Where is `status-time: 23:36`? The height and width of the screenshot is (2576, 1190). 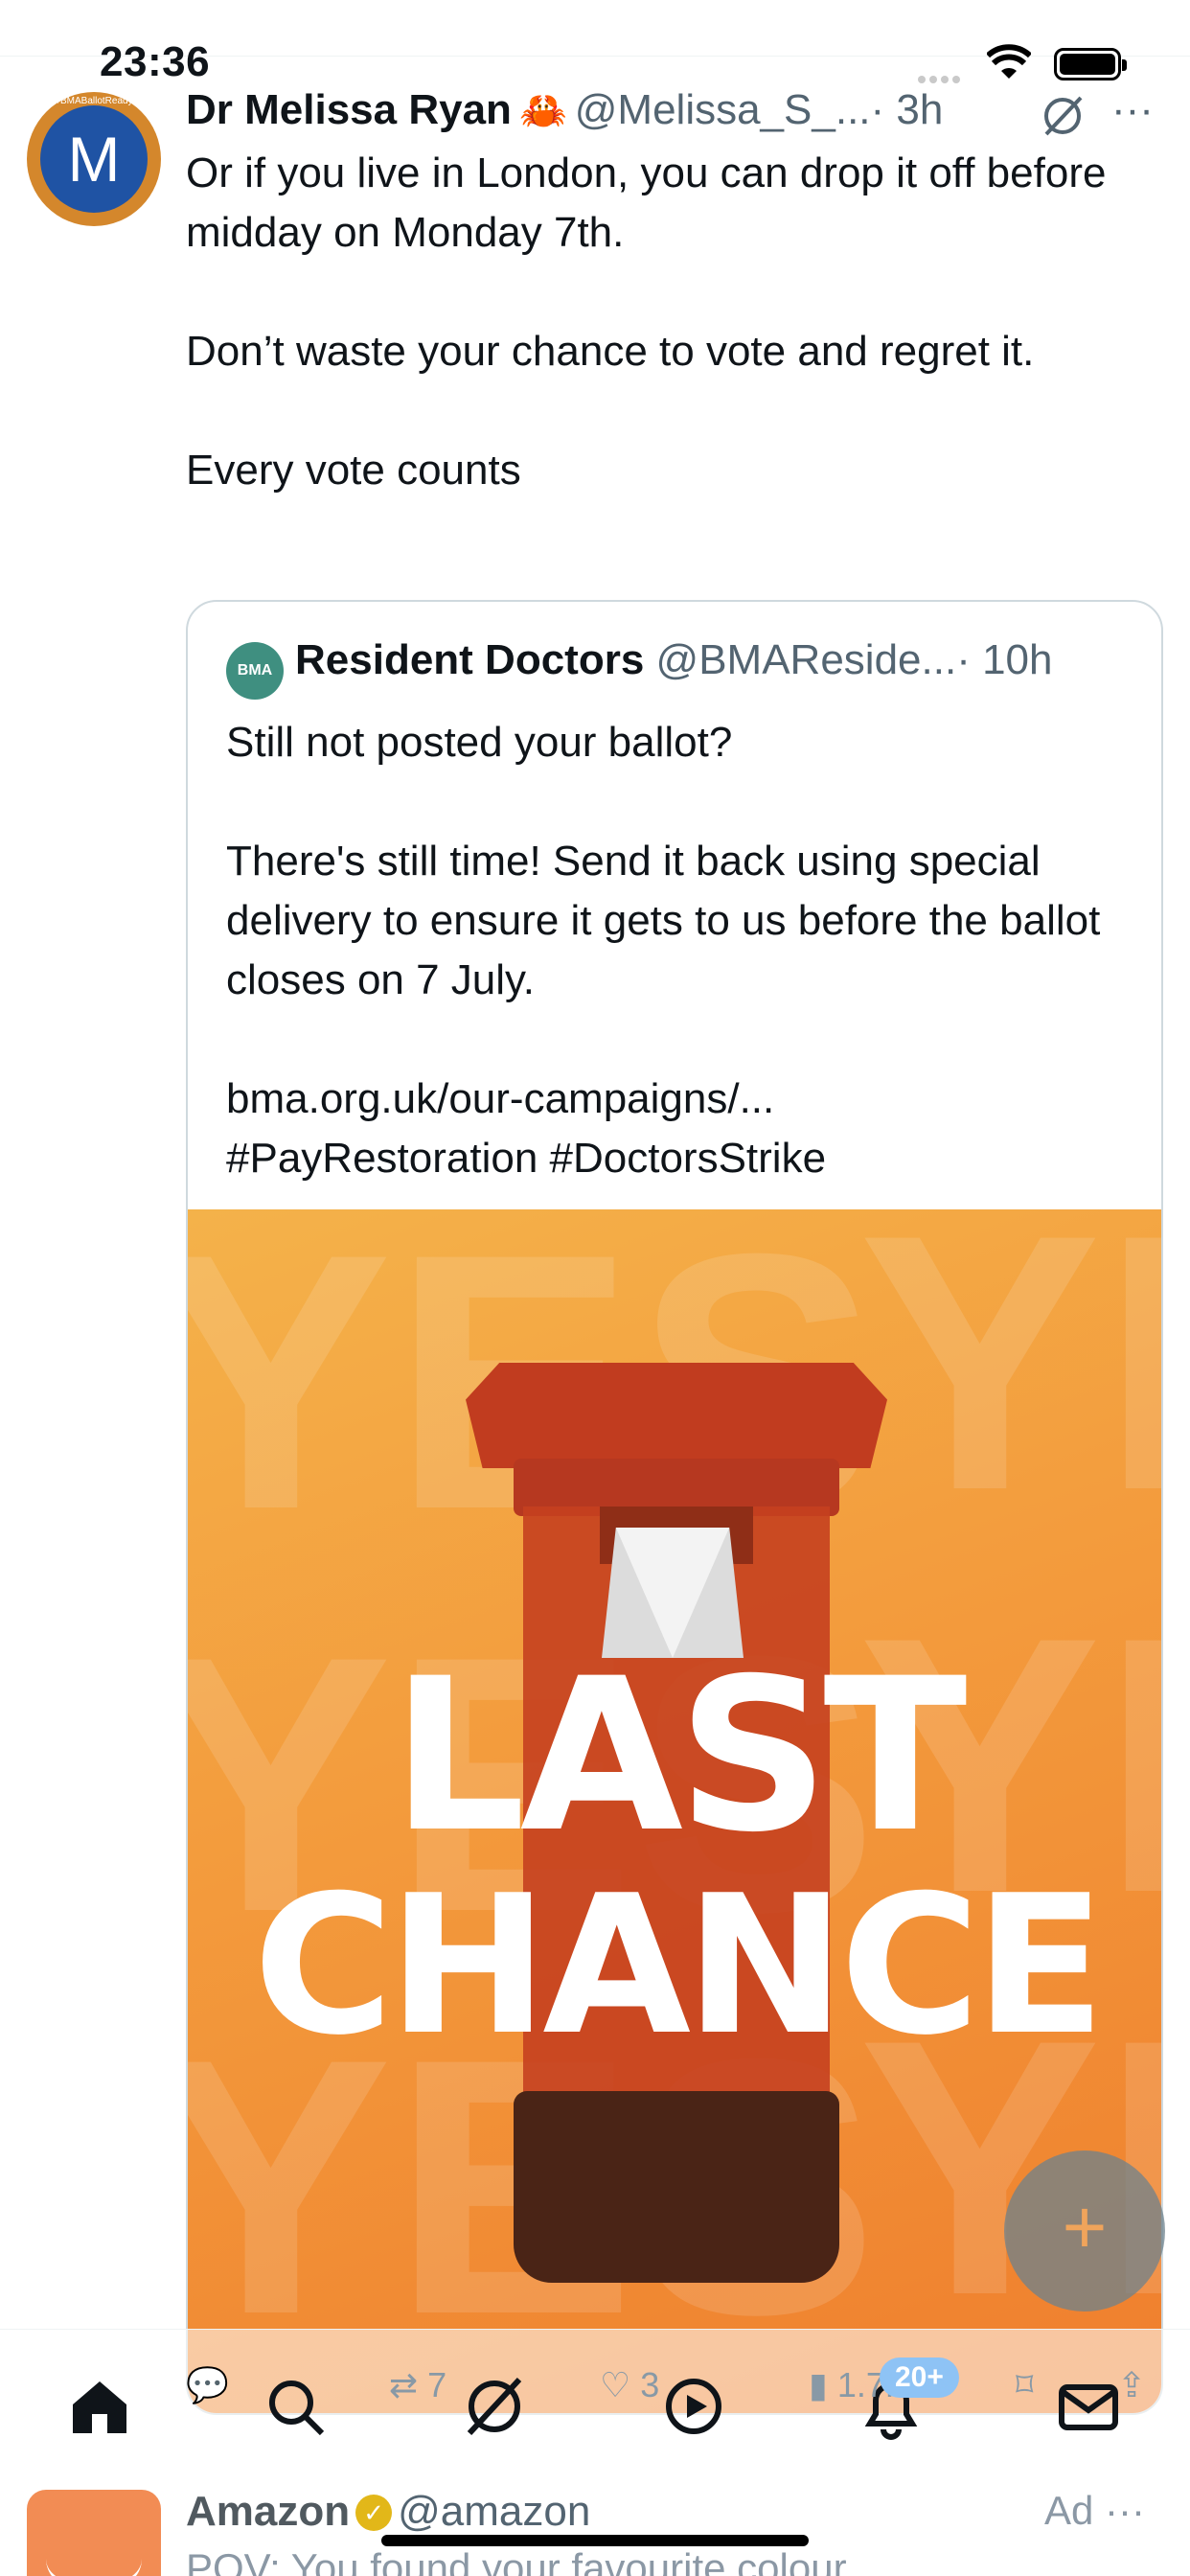 status-time: 23:36 is located at coordinates (155, 62).